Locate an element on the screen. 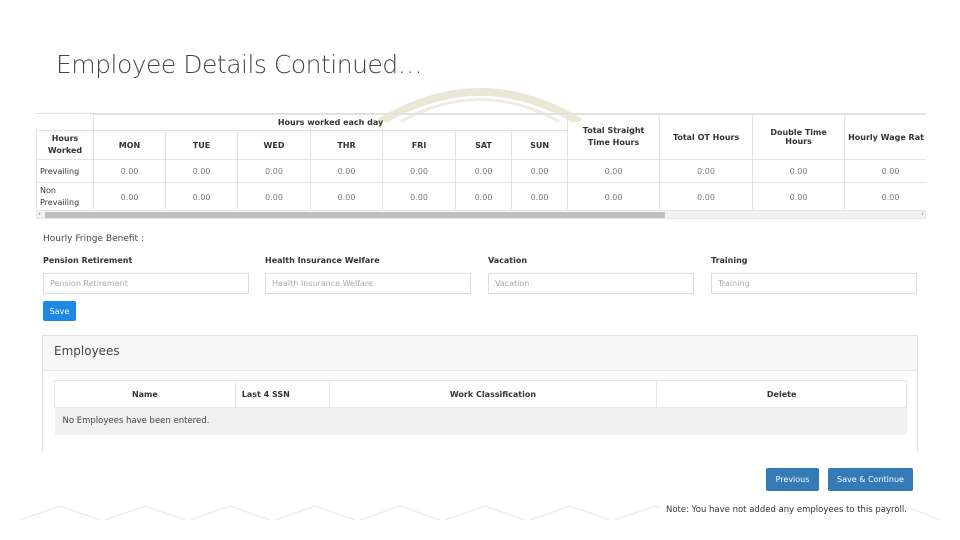 This screenshot has width=960, height=540. employees-heading: Employees is located at coordinates (480, 353).